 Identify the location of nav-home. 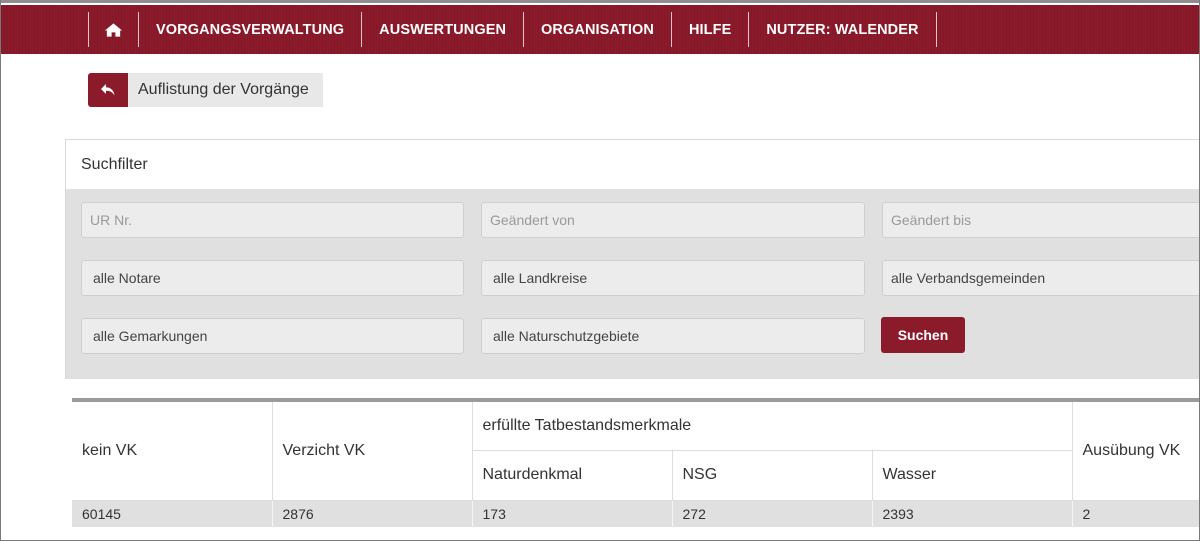
(113, 29).